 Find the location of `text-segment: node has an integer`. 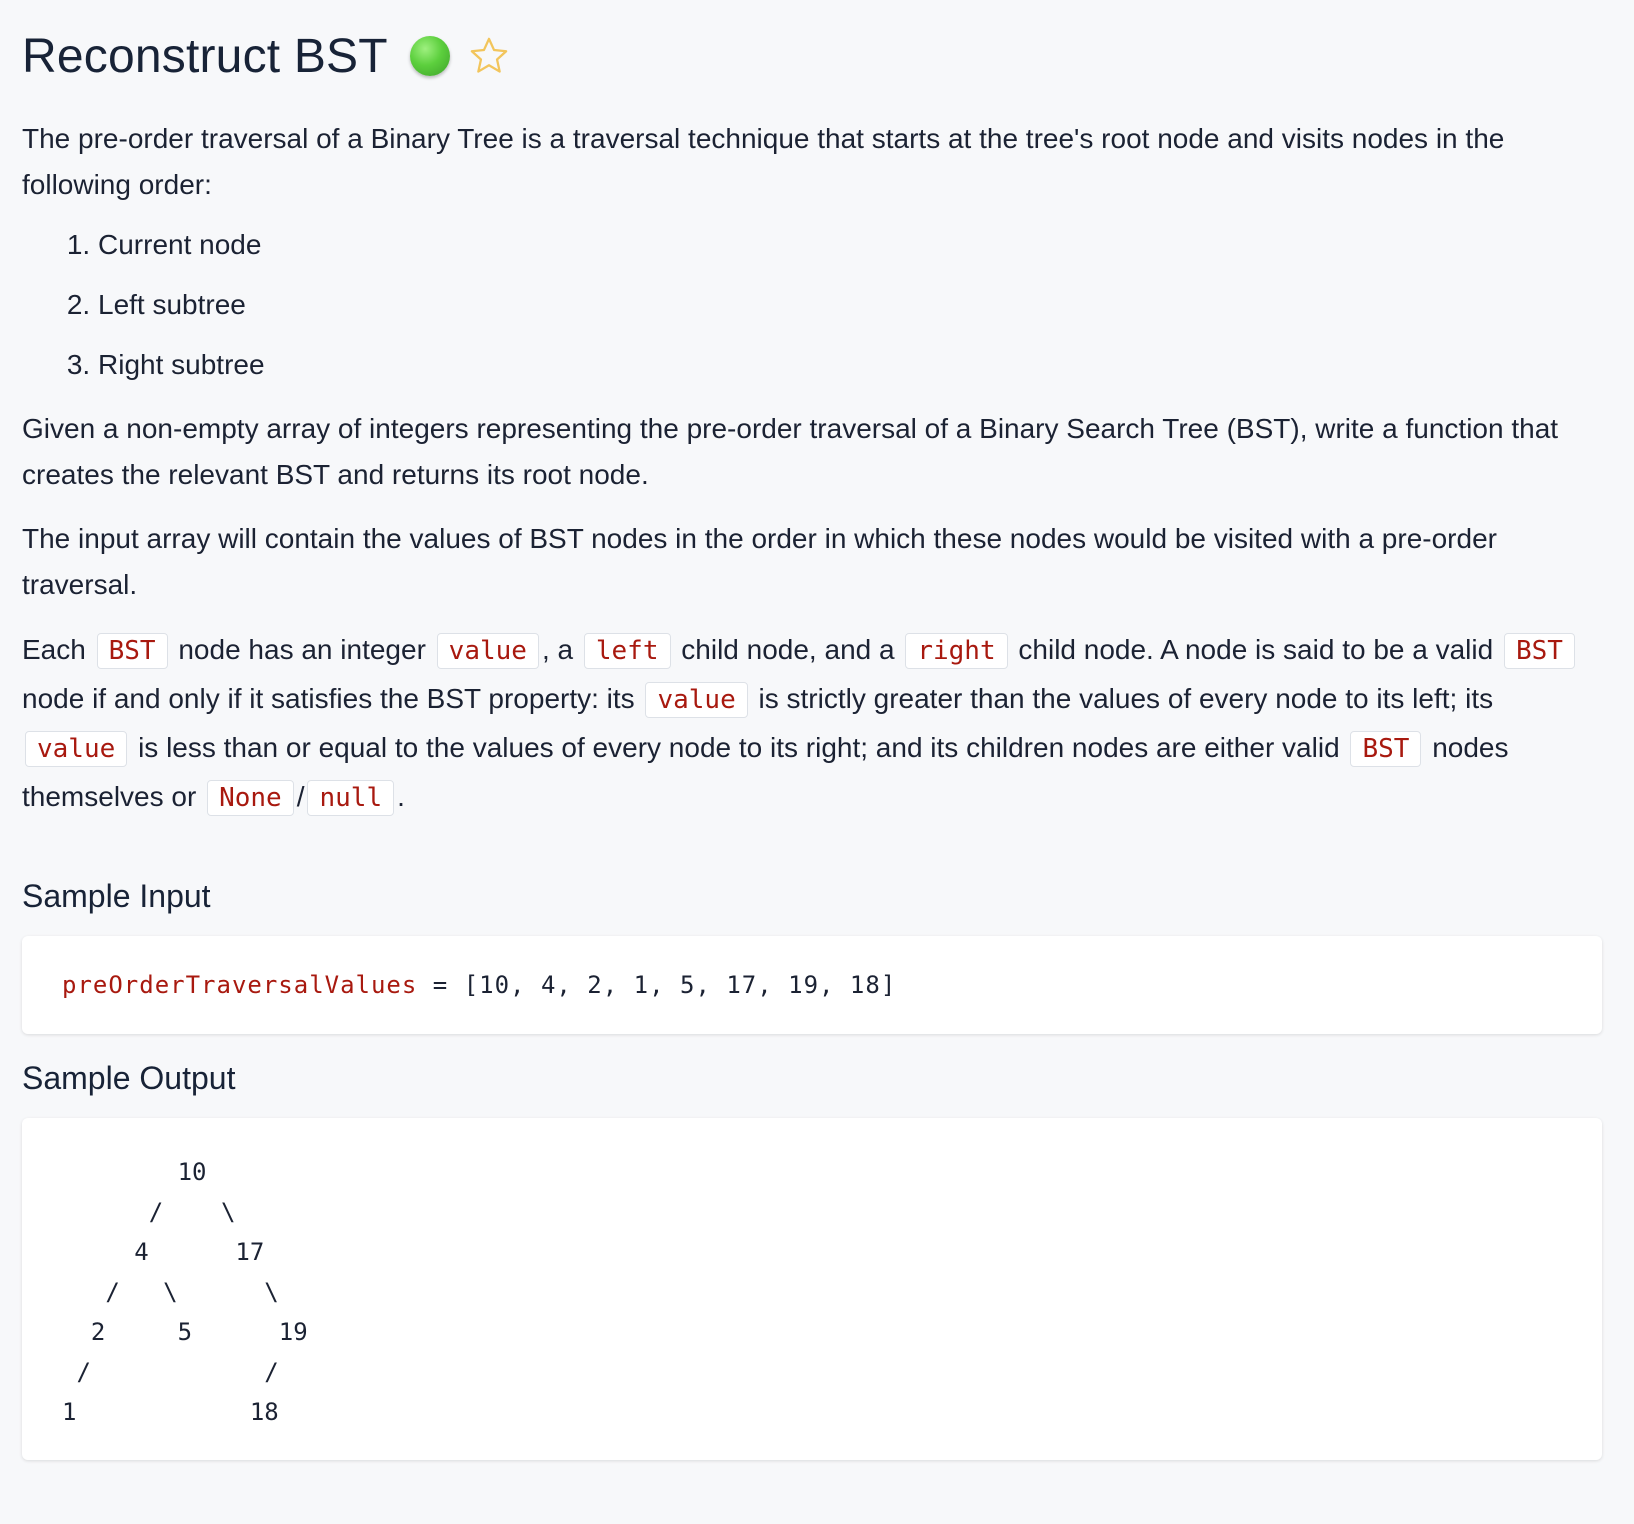

text-segment: node has an integer is located at coordinates (302, 649).